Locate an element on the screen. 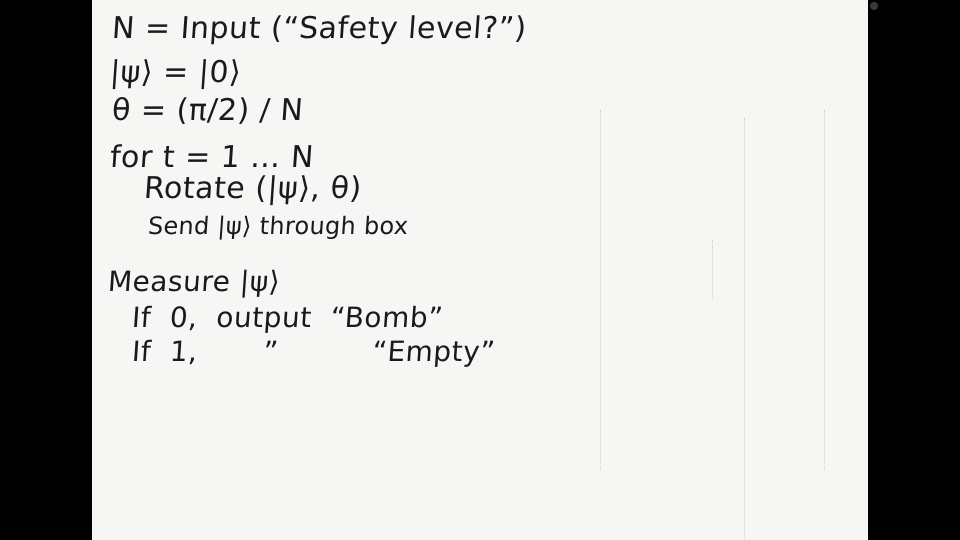  note-line-theta: θ = (π/2) / N is located at coordinates (207, 110).